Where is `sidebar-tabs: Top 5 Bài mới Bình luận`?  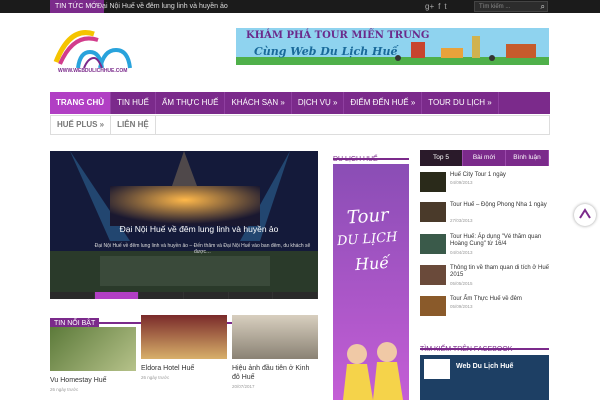
sidebar-tabs: Top 5 Bài mới Bình luận is located at coordinates (484, 158).